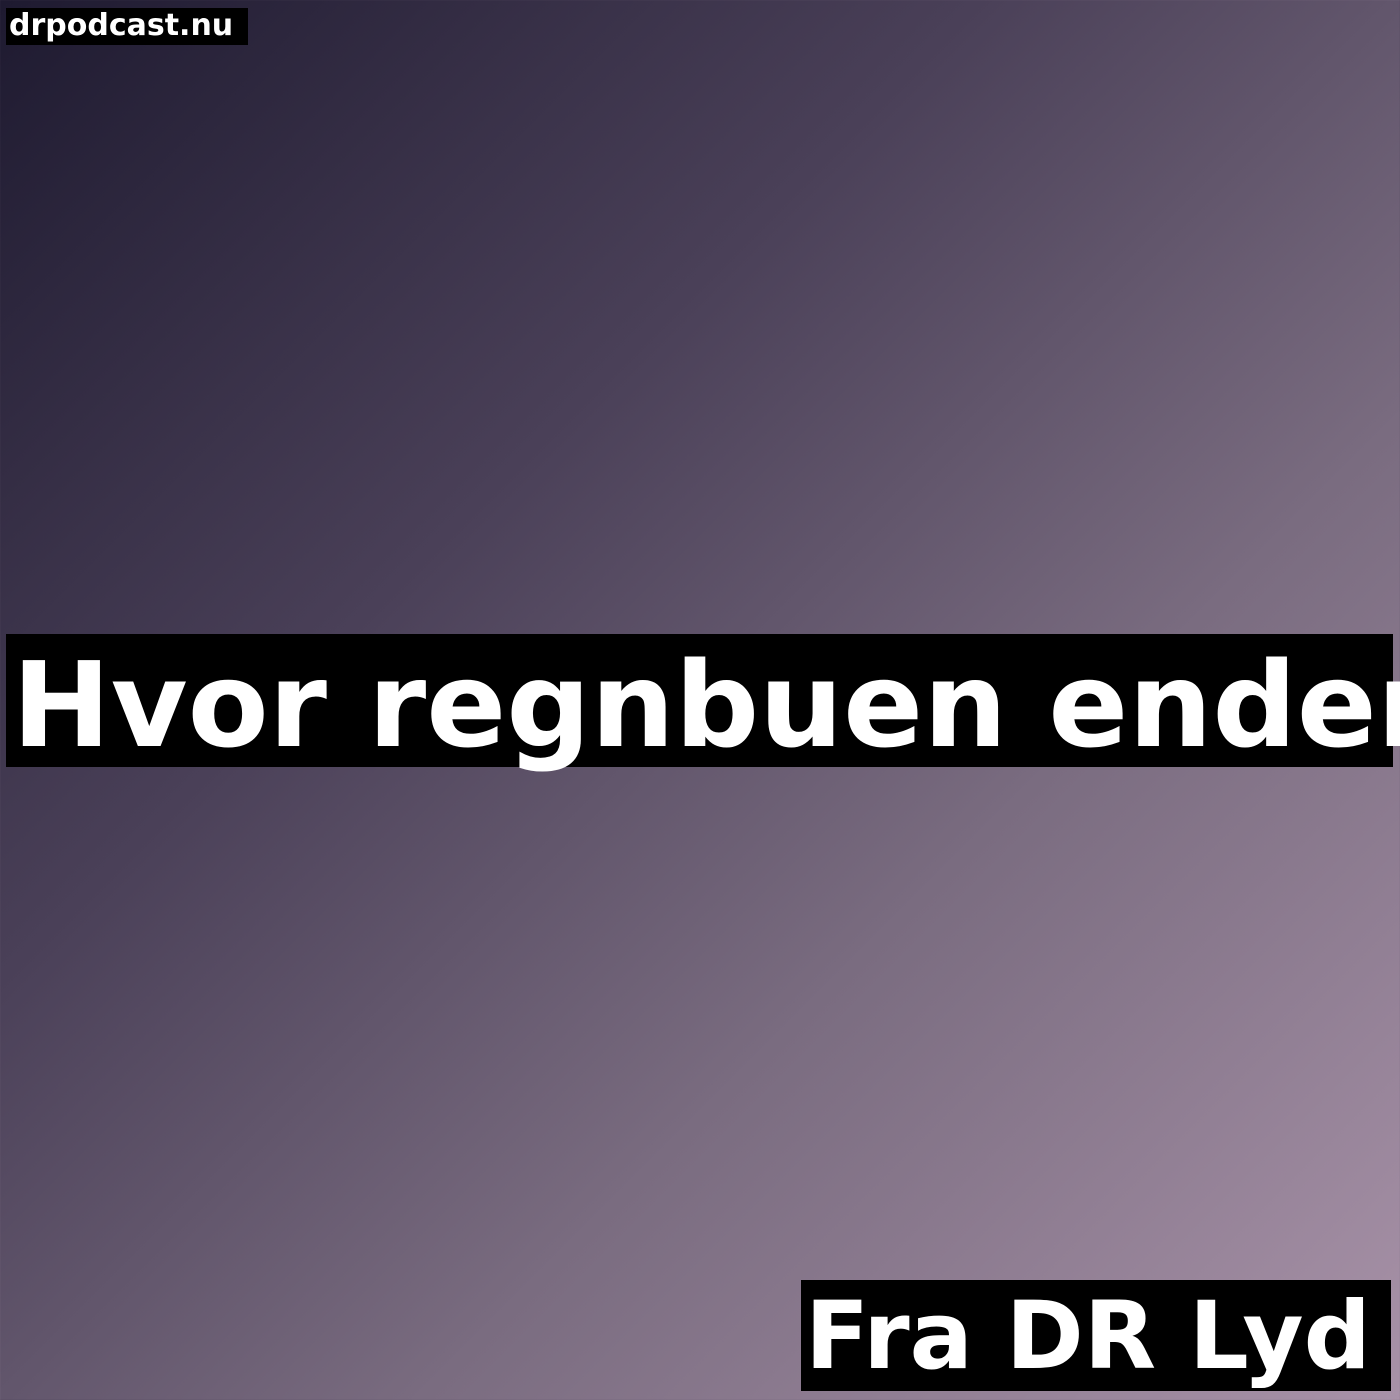  I want to click on podcast-title: Hvor regnbuen ender, so click(703, 700).